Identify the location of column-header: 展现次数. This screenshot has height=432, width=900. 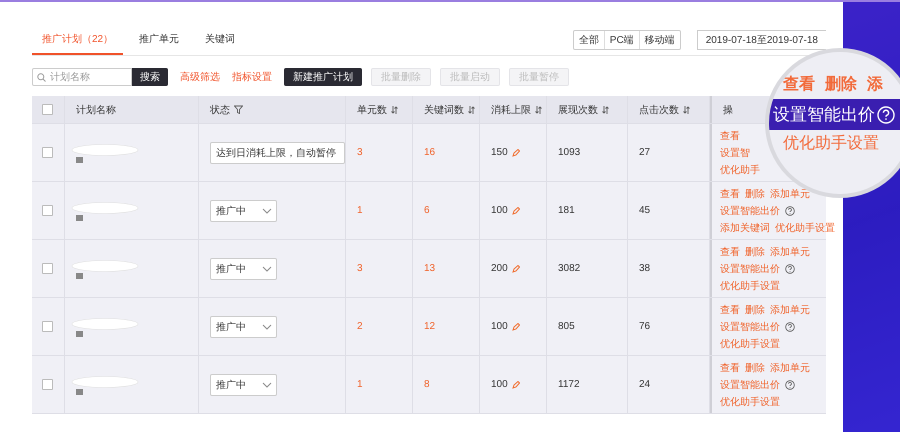
(578, 109).